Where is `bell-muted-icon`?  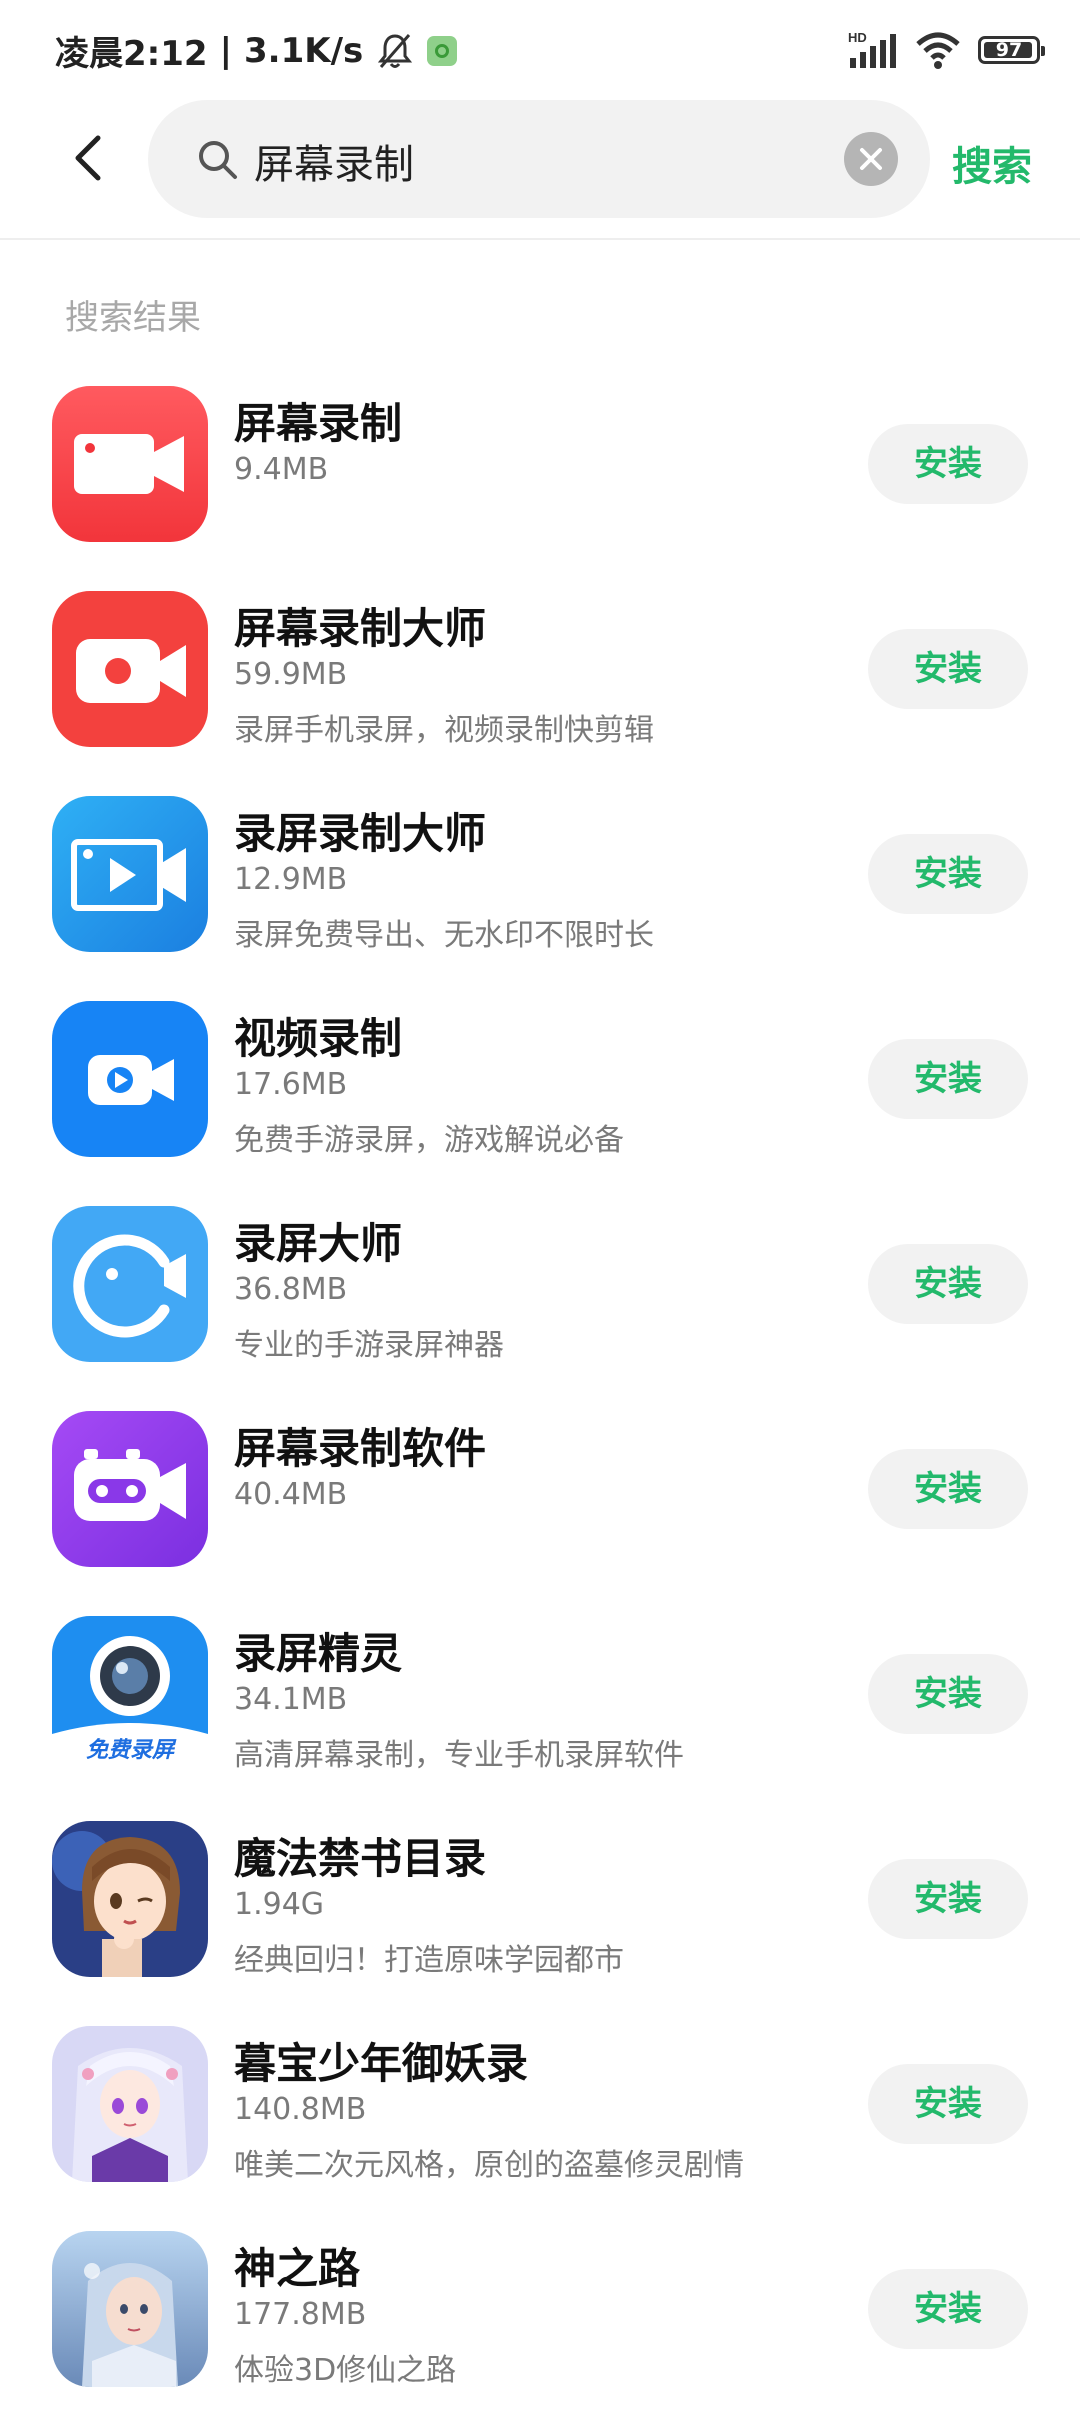
bell-muted-icon is located at coordinates (395, 50).